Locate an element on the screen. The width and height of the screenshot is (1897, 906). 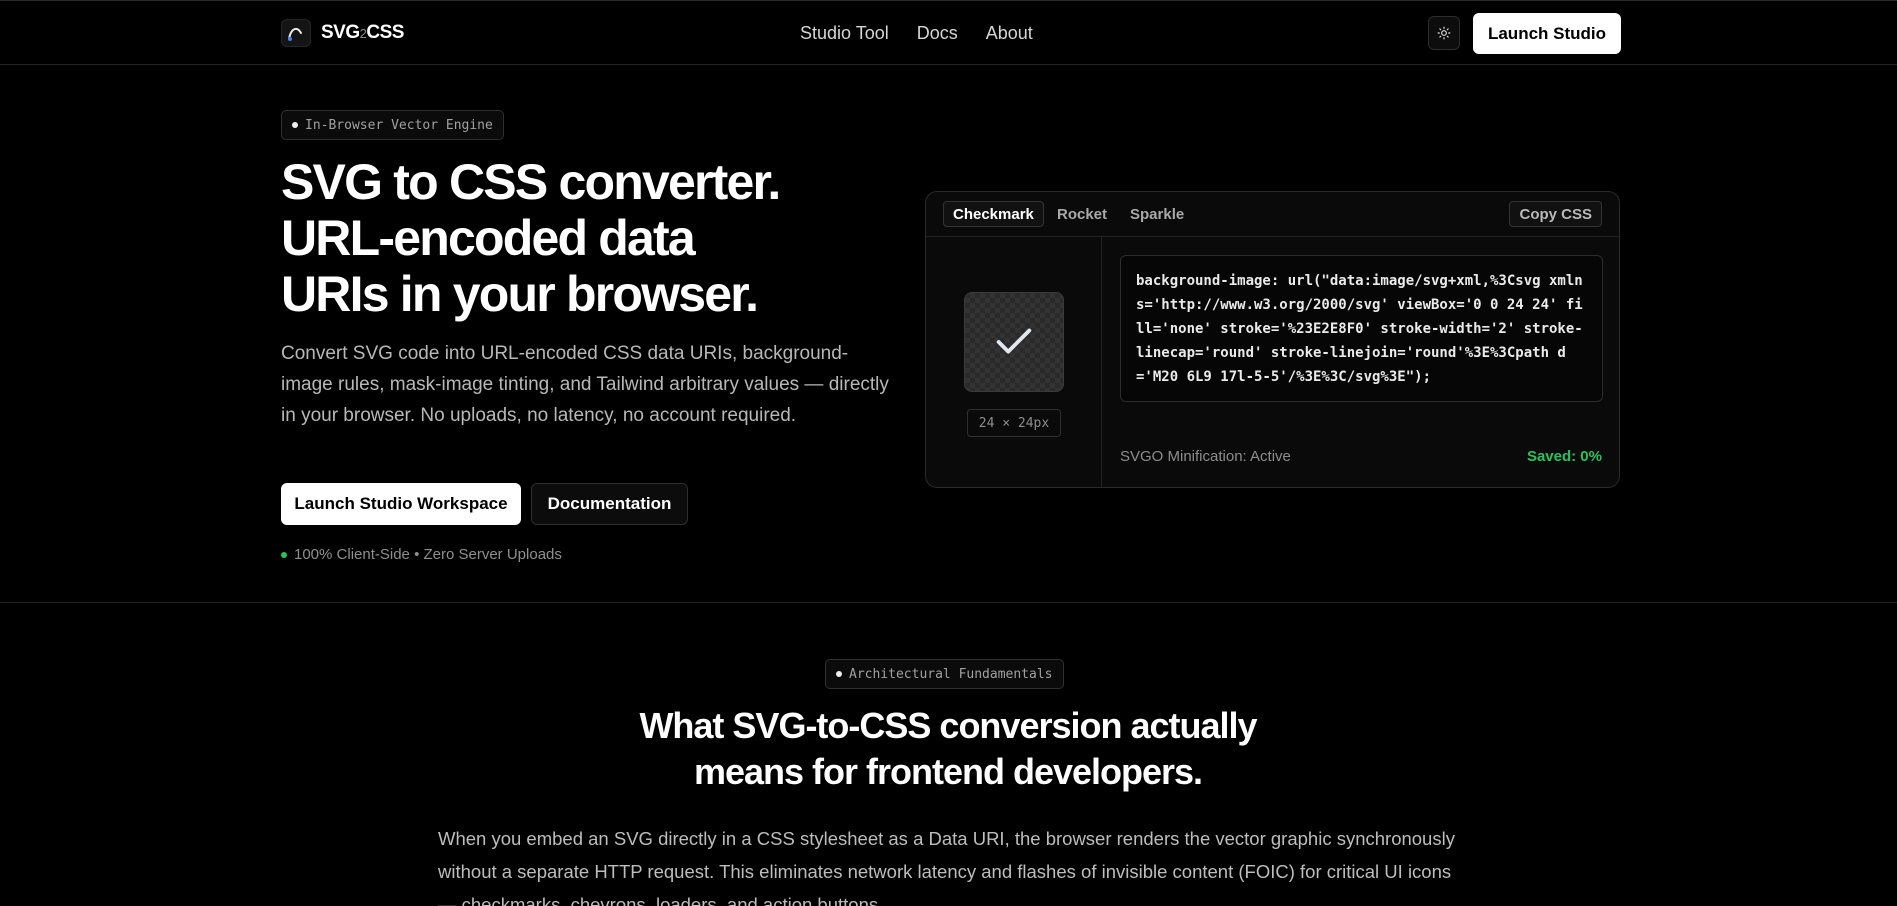
tab-checkmark: Checkmark is located at coordinates (993, 214).